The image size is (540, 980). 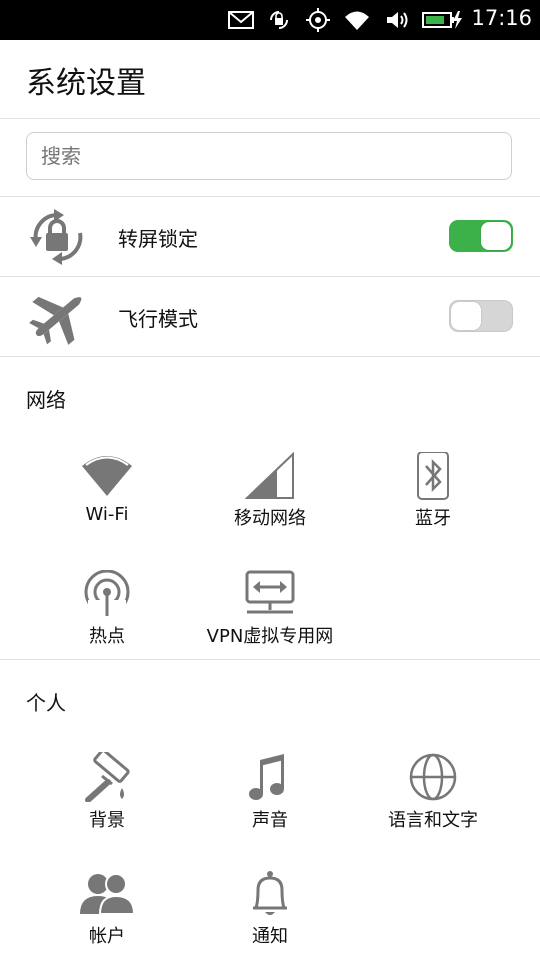 What do you see at coordinates (270, 925) in the screenshot?
I see `tile-notifications: 通知` at bounding box center [270, 925].